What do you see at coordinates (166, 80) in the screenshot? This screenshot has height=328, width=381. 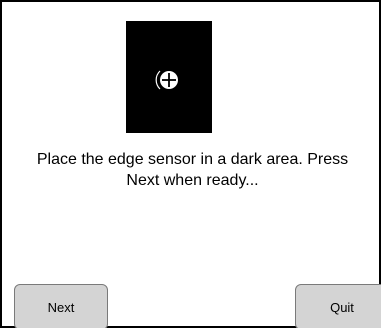 I see `crosshair-circle-icon` at bounding box center [166, 80].